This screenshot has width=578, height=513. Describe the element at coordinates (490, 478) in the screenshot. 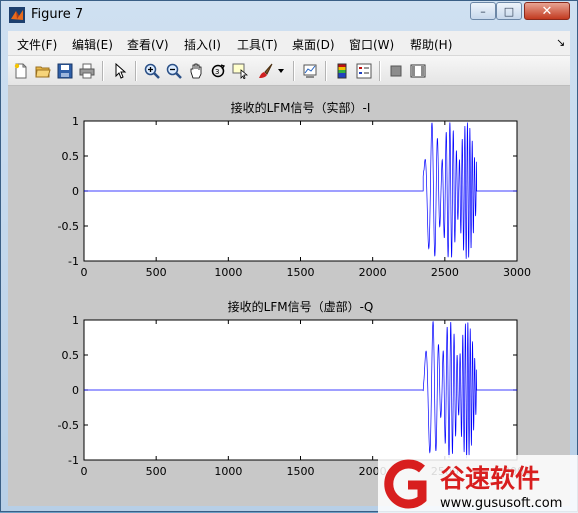

I see `watermark-brand: 谷速软件` at that location.